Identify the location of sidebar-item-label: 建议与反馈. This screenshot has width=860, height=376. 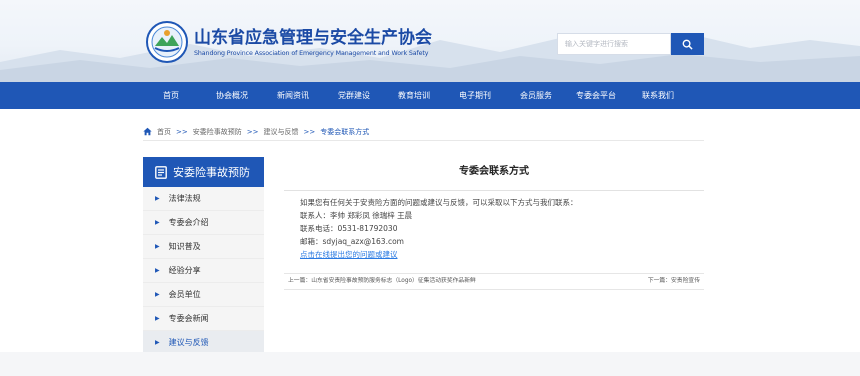
(188, 342).